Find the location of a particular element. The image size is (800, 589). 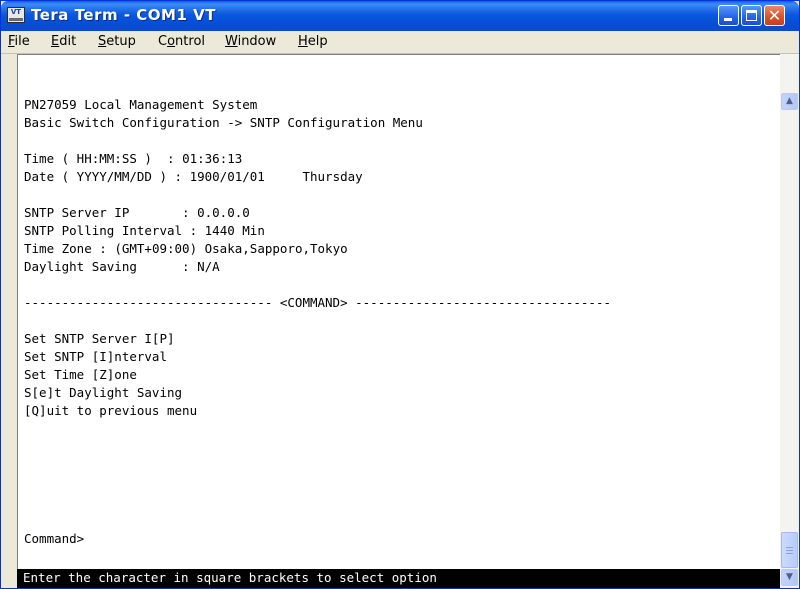

menu-window: Window is located at coordinates (250, 41).